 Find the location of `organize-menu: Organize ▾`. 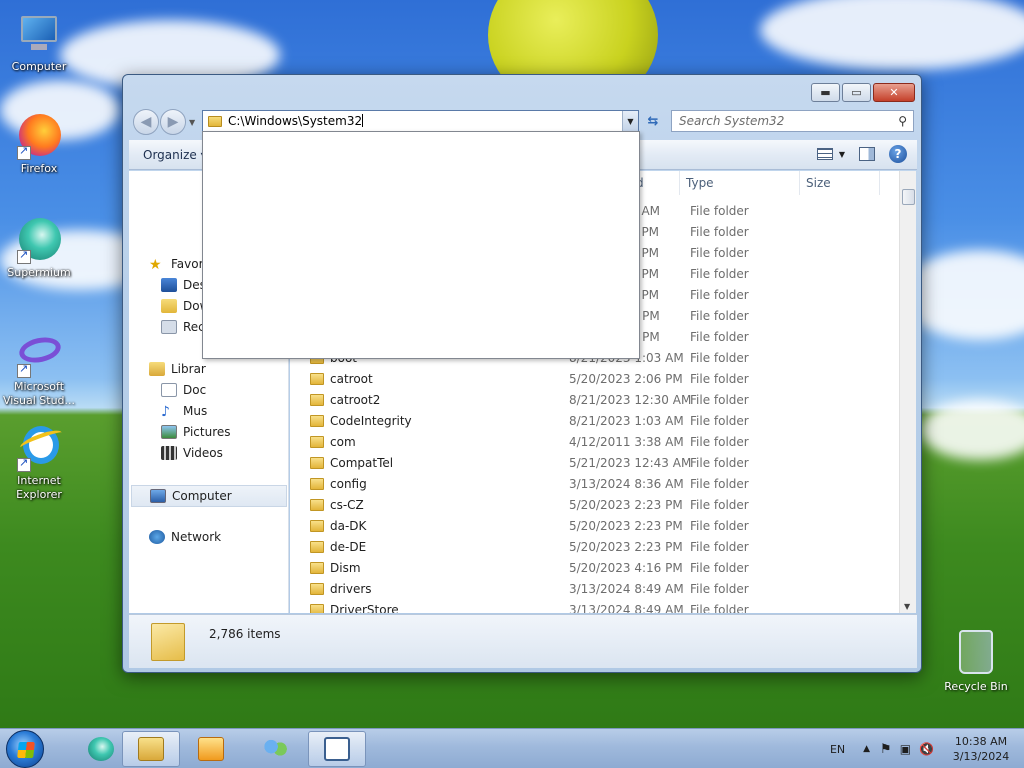

organize-menu: Organize ▾ is located at coordinates (175, 155).